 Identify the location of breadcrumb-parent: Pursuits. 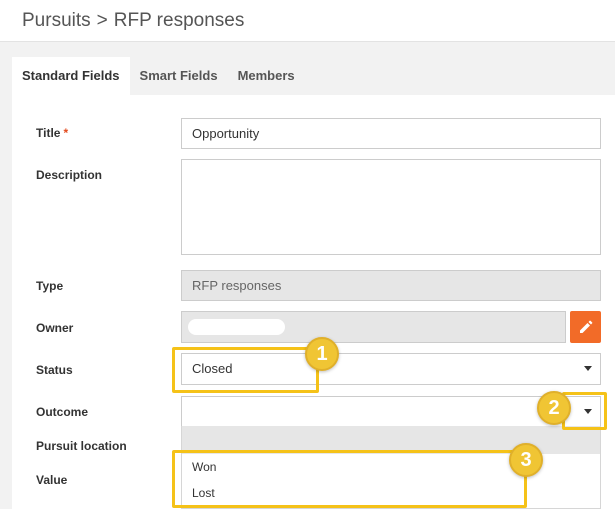
(56, 20).